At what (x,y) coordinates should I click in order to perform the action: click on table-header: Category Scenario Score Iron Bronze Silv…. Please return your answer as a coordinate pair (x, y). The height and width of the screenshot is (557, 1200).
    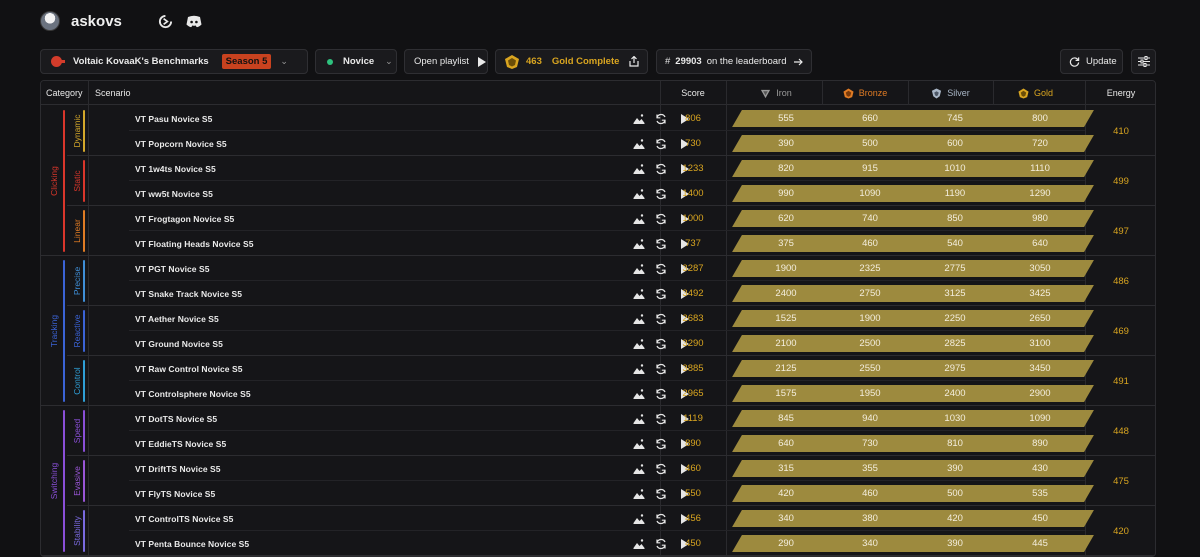
    Looking at the image, I should click on (598, 93).